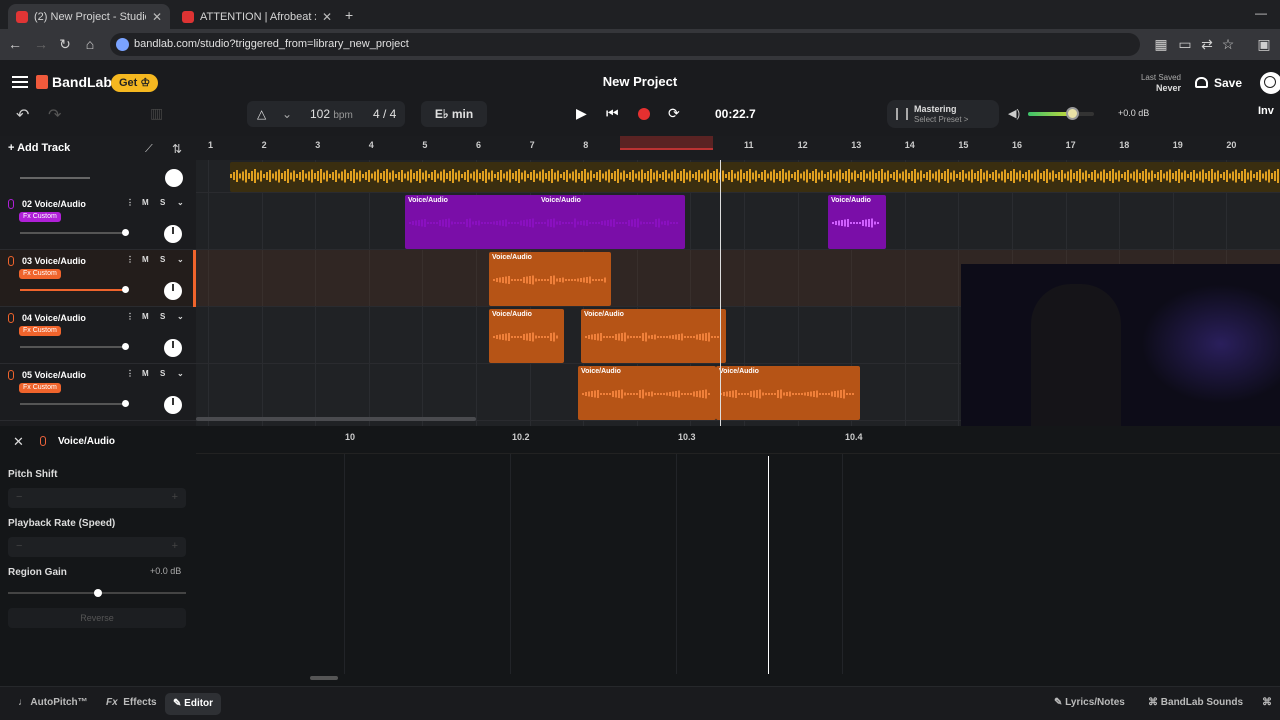  I want to click on editor-scrollbar, so click(324, 678).